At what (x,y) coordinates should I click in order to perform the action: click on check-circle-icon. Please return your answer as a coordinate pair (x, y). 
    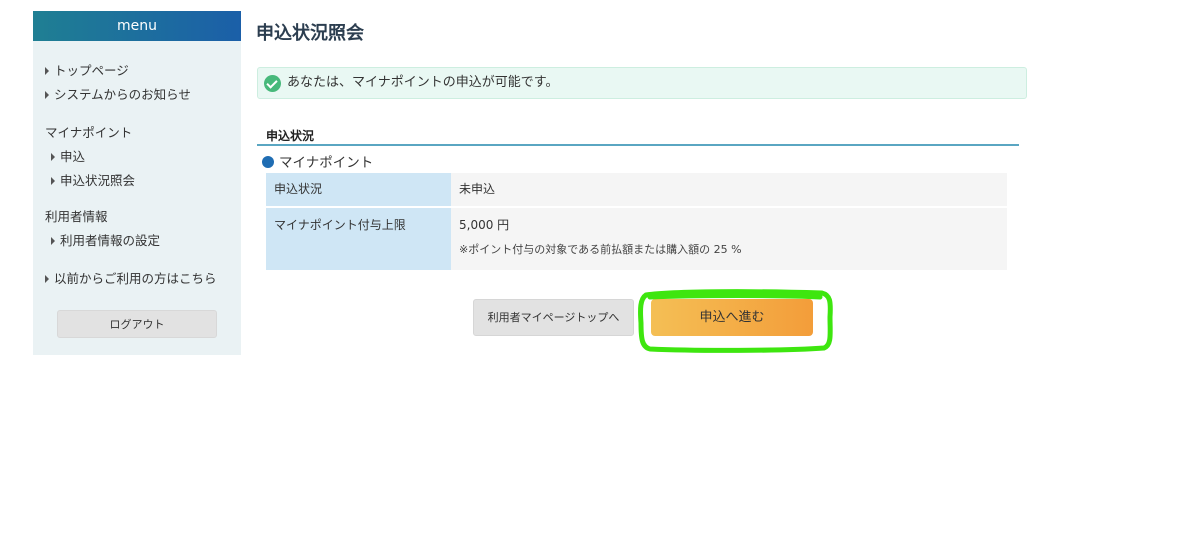
    Looking at the image, I should click on (272, 83).